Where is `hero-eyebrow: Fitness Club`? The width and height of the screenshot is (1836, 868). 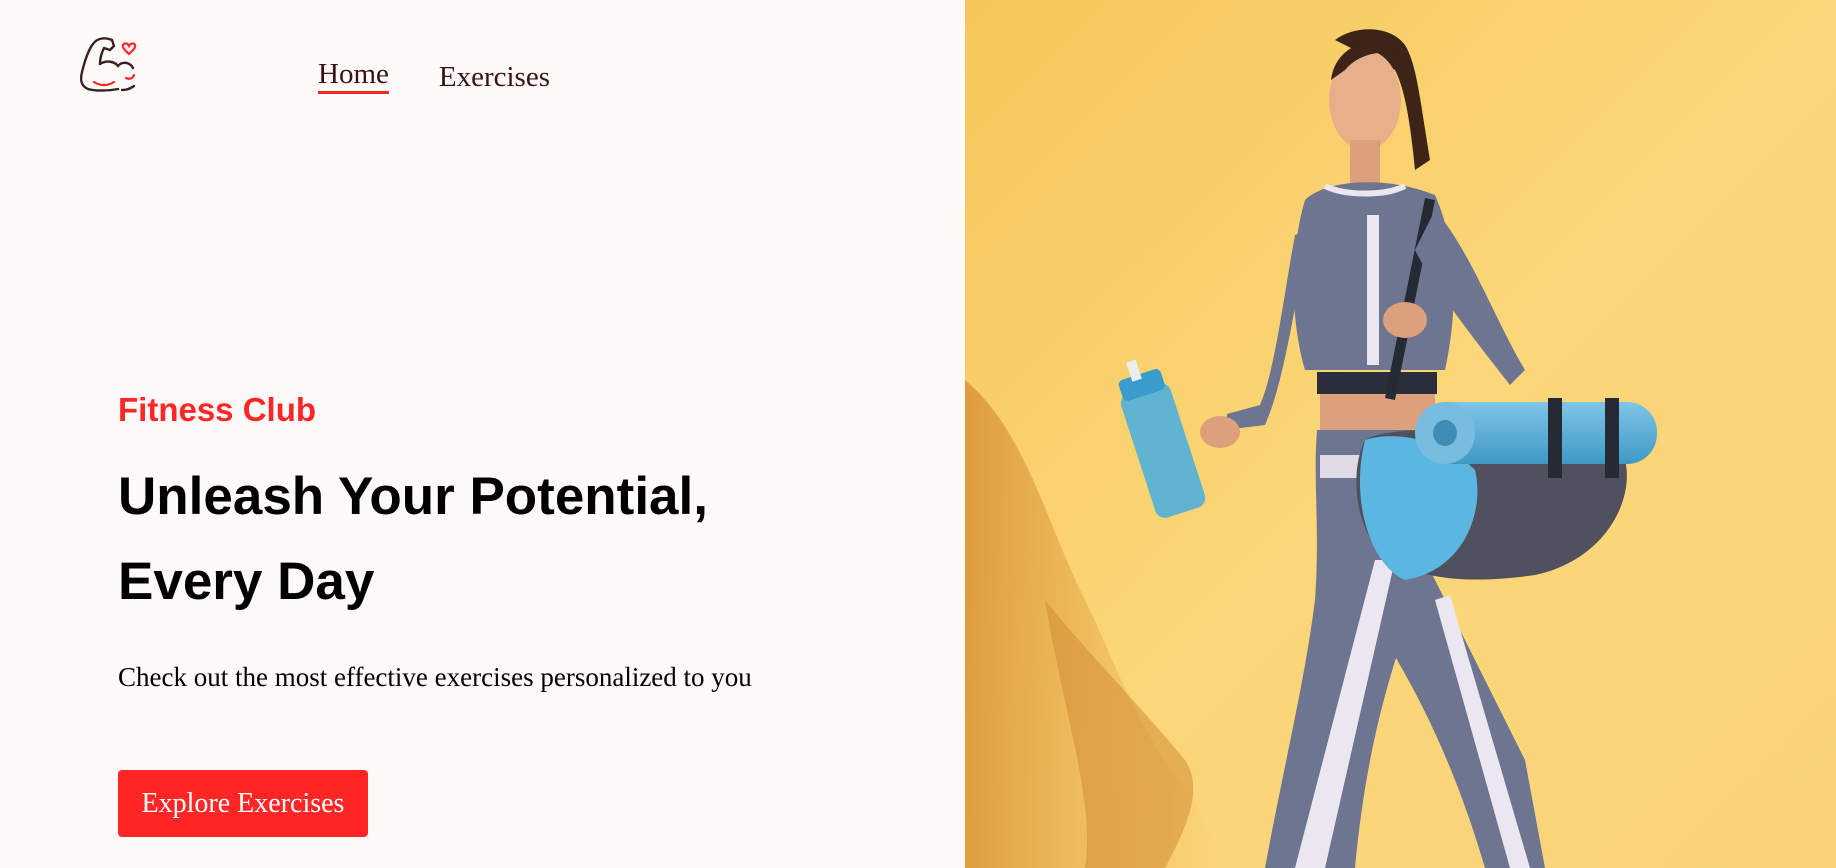
hero-eyebrow: Fitness Club is located at coordinates (217, 409).